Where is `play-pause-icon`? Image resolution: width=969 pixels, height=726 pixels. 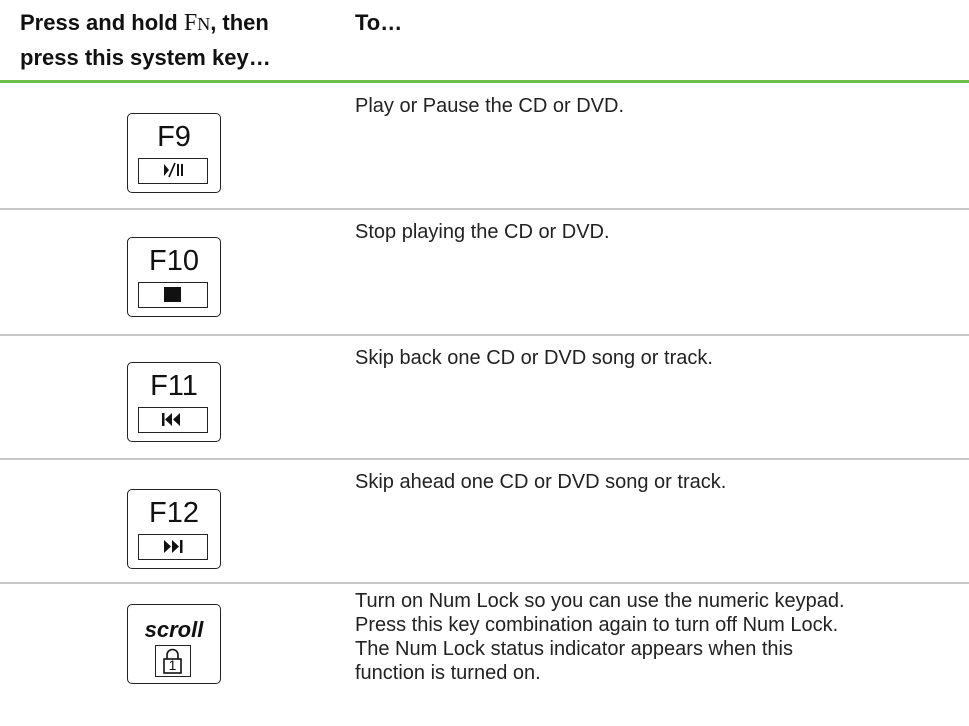 play-pause-icon is located at coordinates (173, 171).